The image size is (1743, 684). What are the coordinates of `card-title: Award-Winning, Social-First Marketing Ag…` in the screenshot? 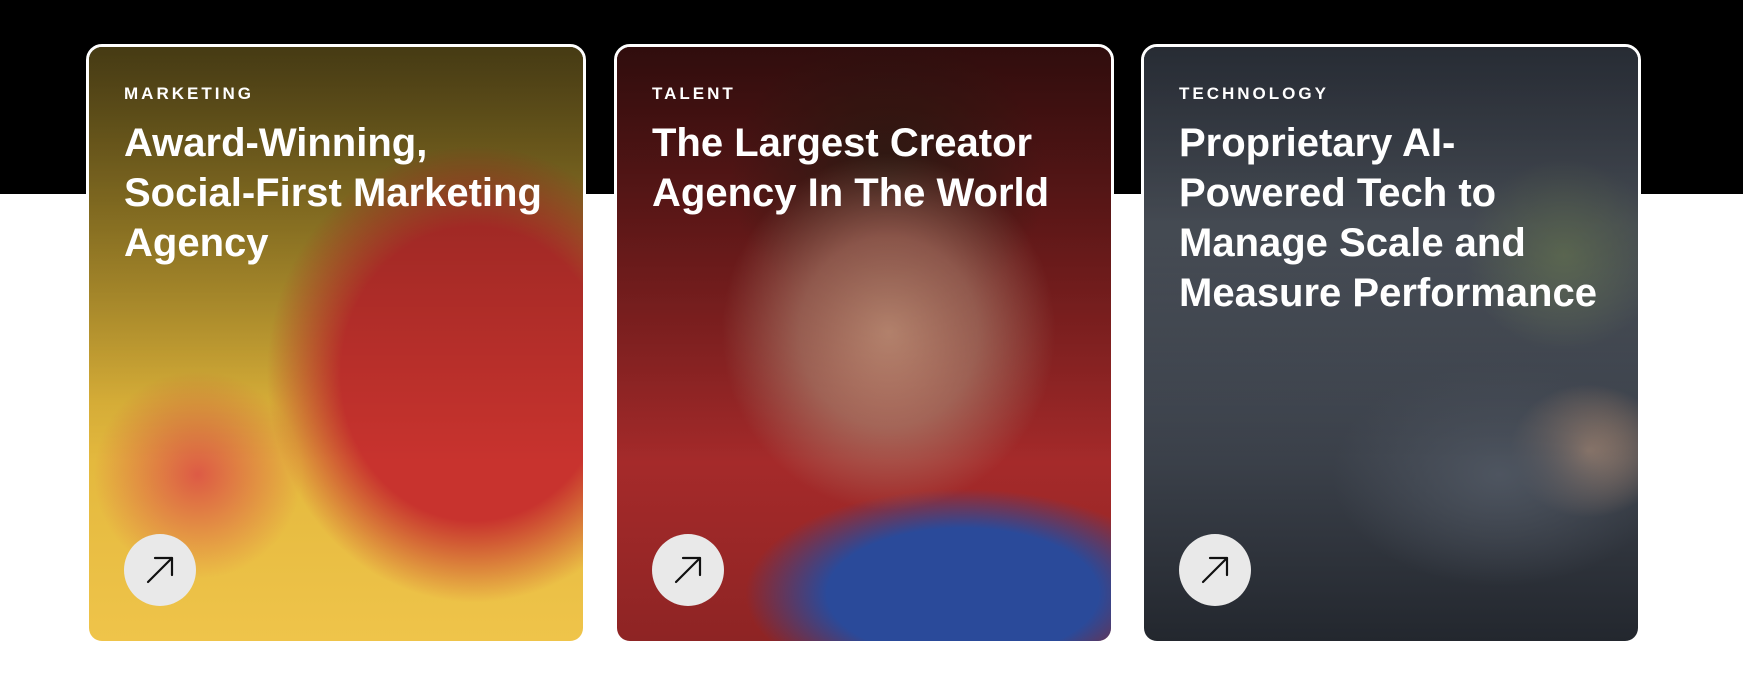 It's located at (333, 193).